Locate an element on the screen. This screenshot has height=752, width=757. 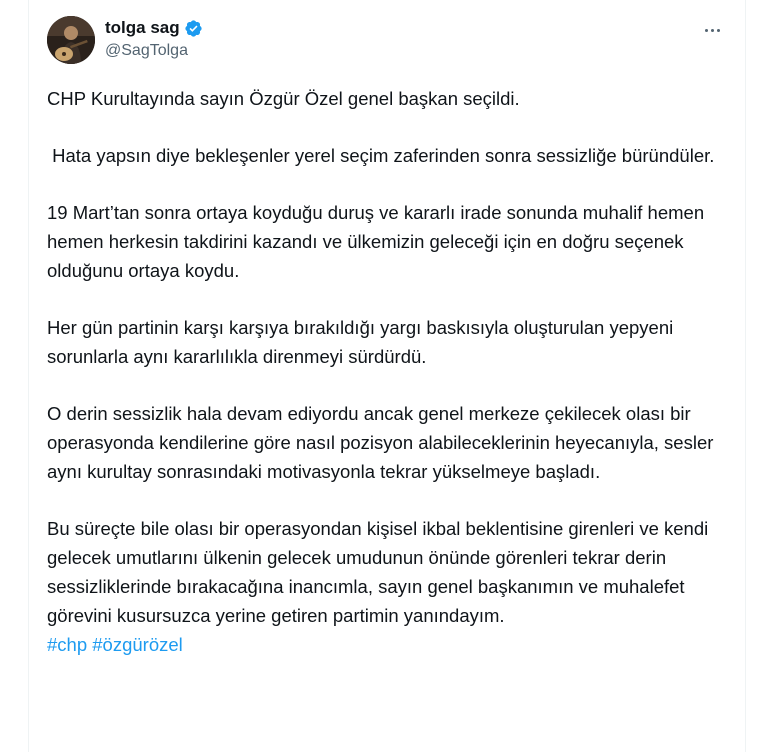
more-options-button is located at coordinates (712, 30).